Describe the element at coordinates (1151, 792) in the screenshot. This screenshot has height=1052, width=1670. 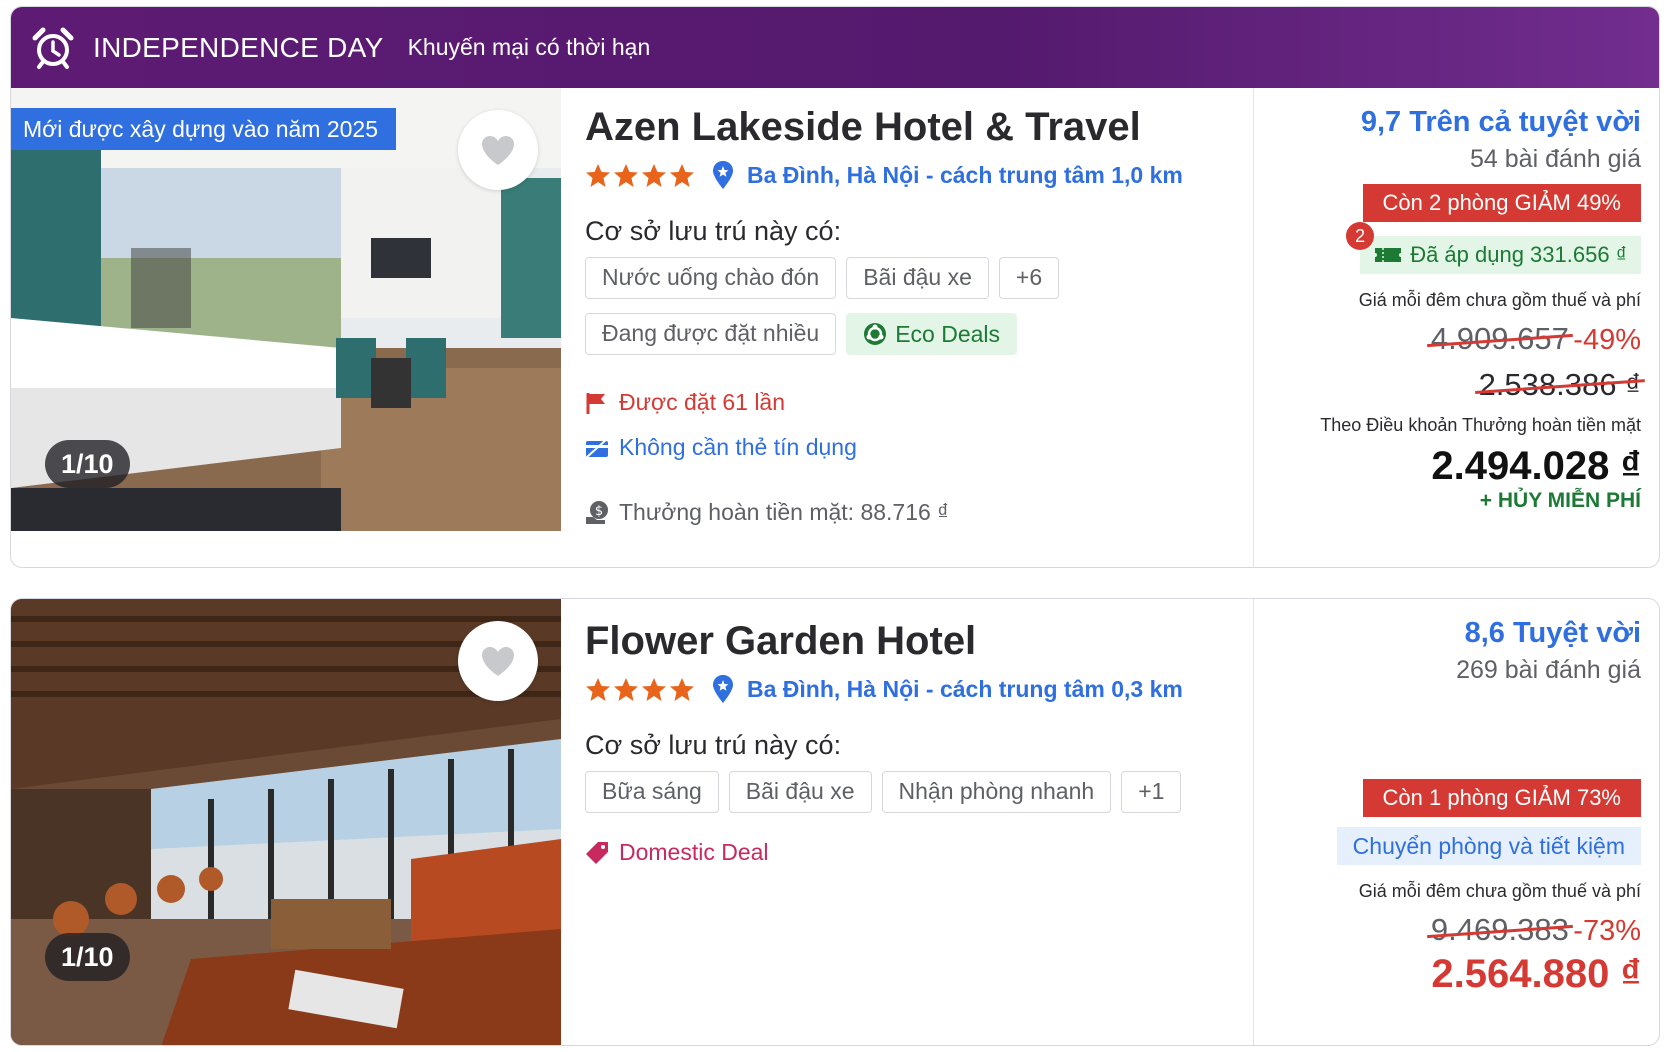
I see `more-amenities-tag: +1` at that location.